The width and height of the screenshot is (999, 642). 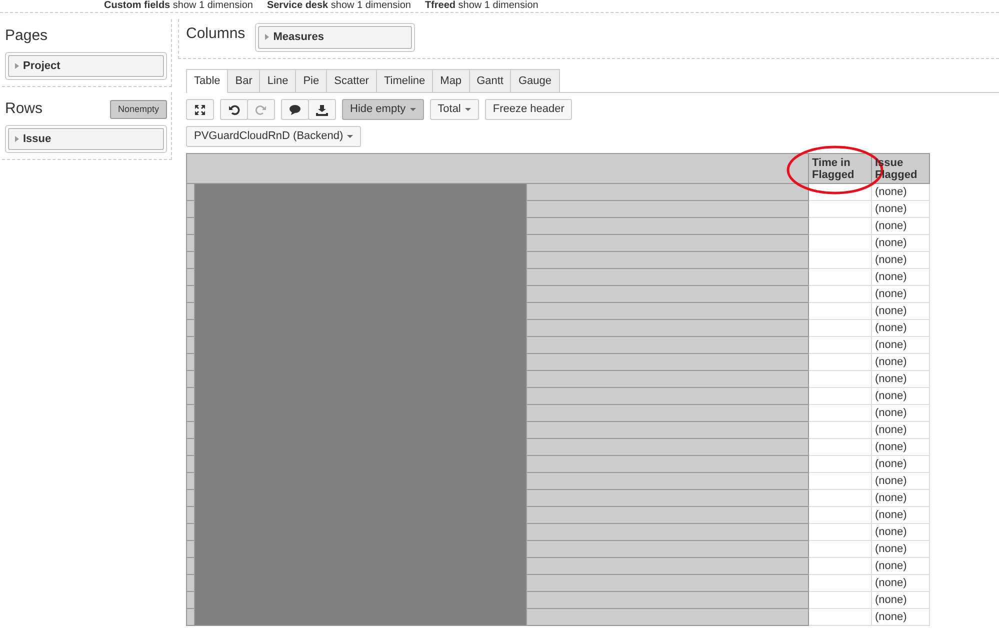 What do you see at coordinates (86, 65) in the screenshot?
I see `dimension-chip: Project` at bounding box center [86, 65].